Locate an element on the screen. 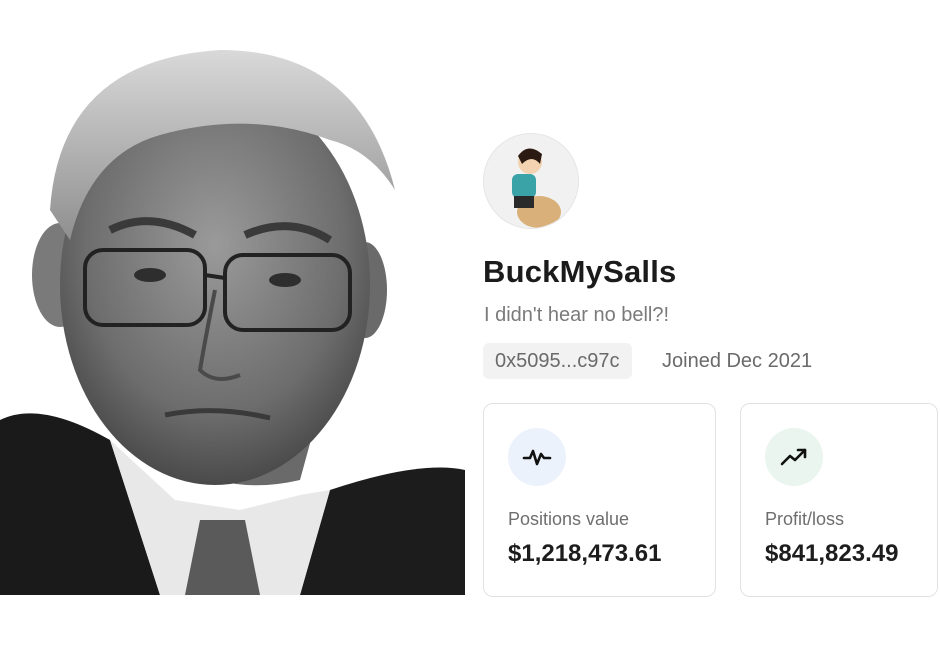  profile-username: BuckMySalls is located at coordinates (580, 271).